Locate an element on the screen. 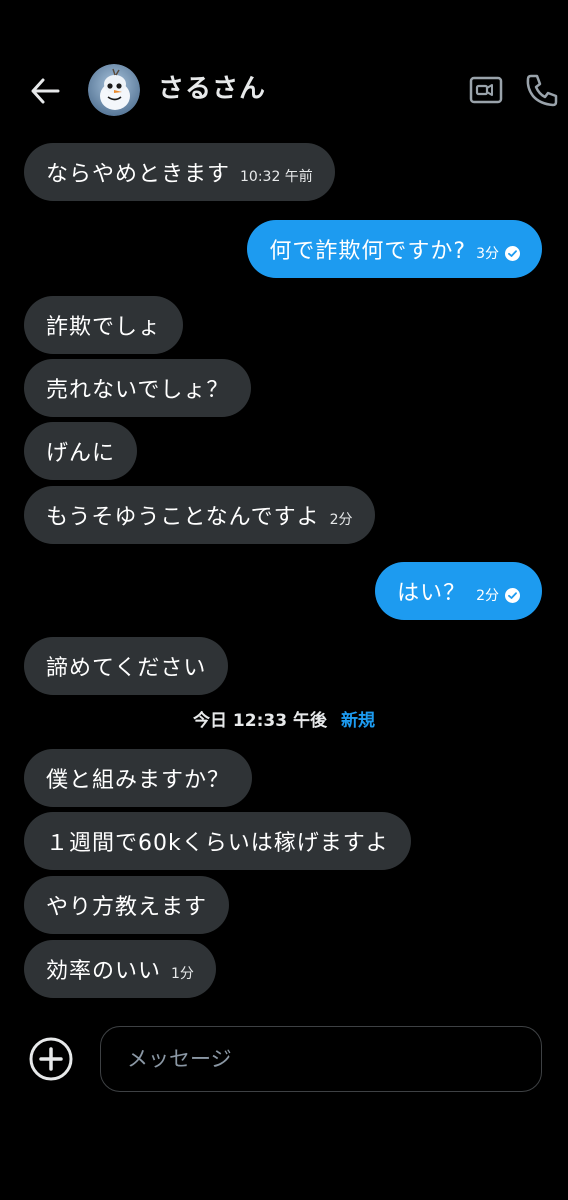 The image size is (568, 1200). voice-call-button is located at coordinates (542, 90).